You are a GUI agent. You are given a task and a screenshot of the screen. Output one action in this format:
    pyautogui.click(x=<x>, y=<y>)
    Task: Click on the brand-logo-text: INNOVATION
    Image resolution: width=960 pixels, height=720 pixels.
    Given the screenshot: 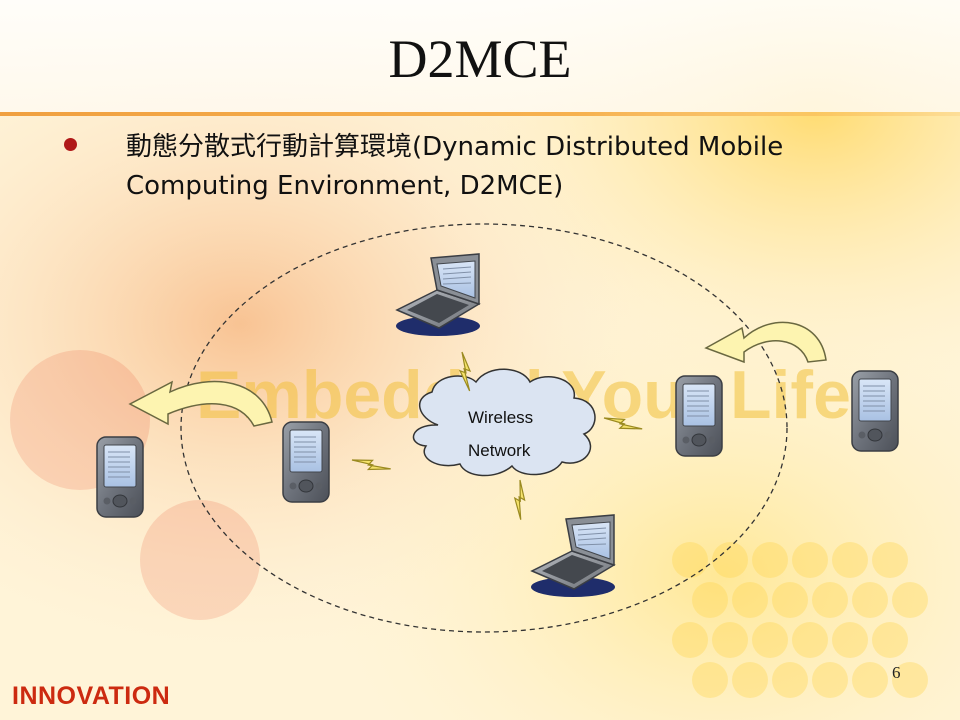 What is the action you would take?
    pyautogui.click(x=91, y=696)
    